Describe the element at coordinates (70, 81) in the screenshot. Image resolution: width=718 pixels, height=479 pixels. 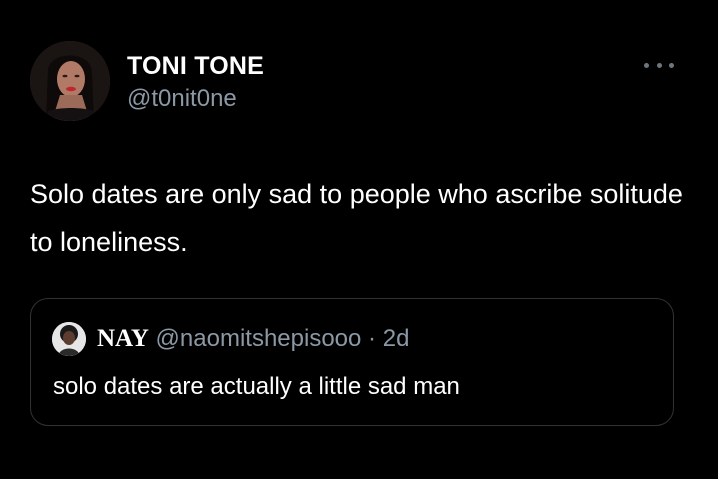
I see `author-avatar` at that location.